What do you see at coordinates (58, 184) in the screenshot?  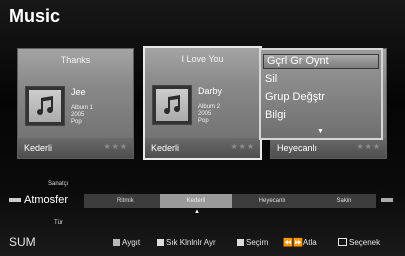 I see `sort-label-artist: Sanatçı` at bounding box center [58, 184].